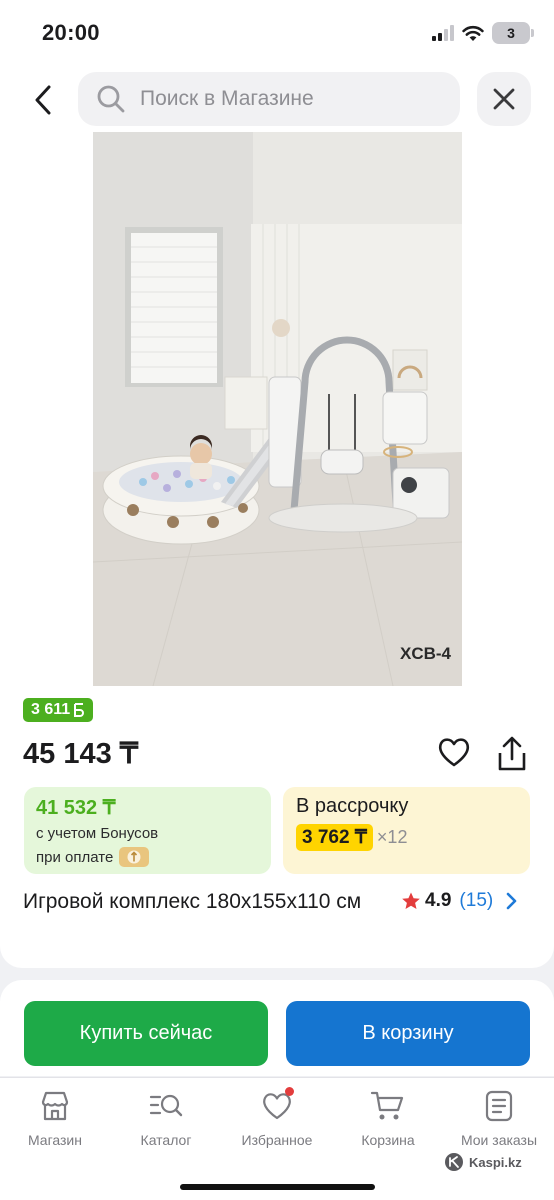 The height and width of the screenshot is (1200, 554). I want to click on favorite-button, so click(454, 752).